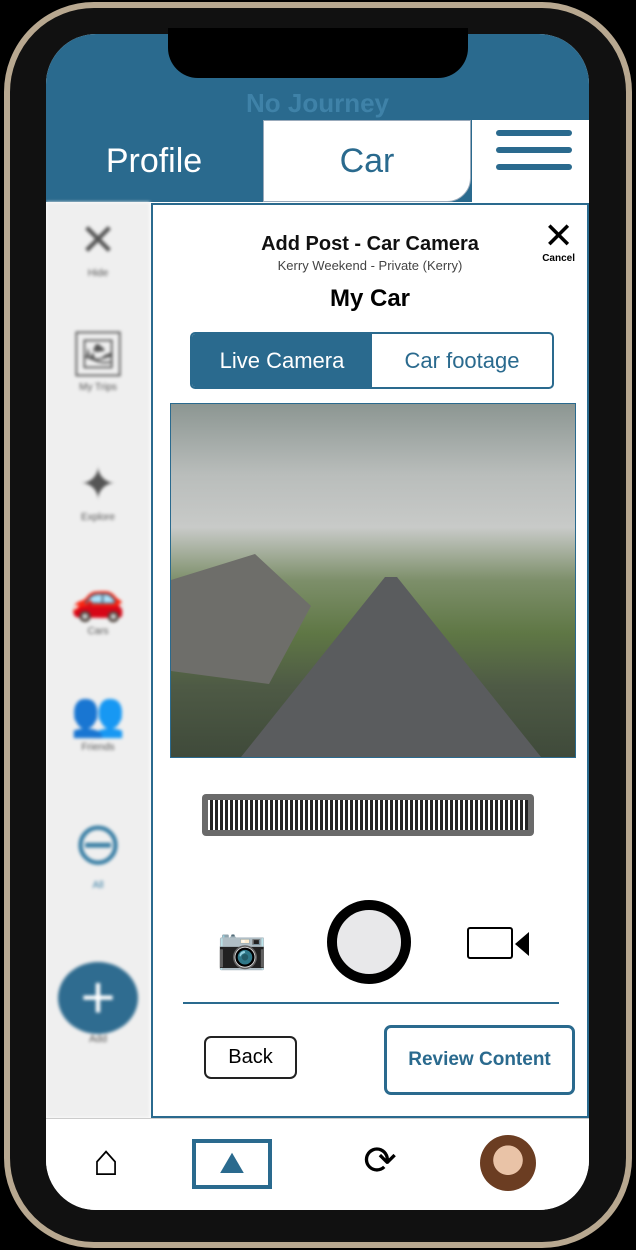 Image resolution: width=636 pixels, height=1250 pixels. Describe the element at coordinates (508, 1163) in the screenshot. I see `avatar` at that location.